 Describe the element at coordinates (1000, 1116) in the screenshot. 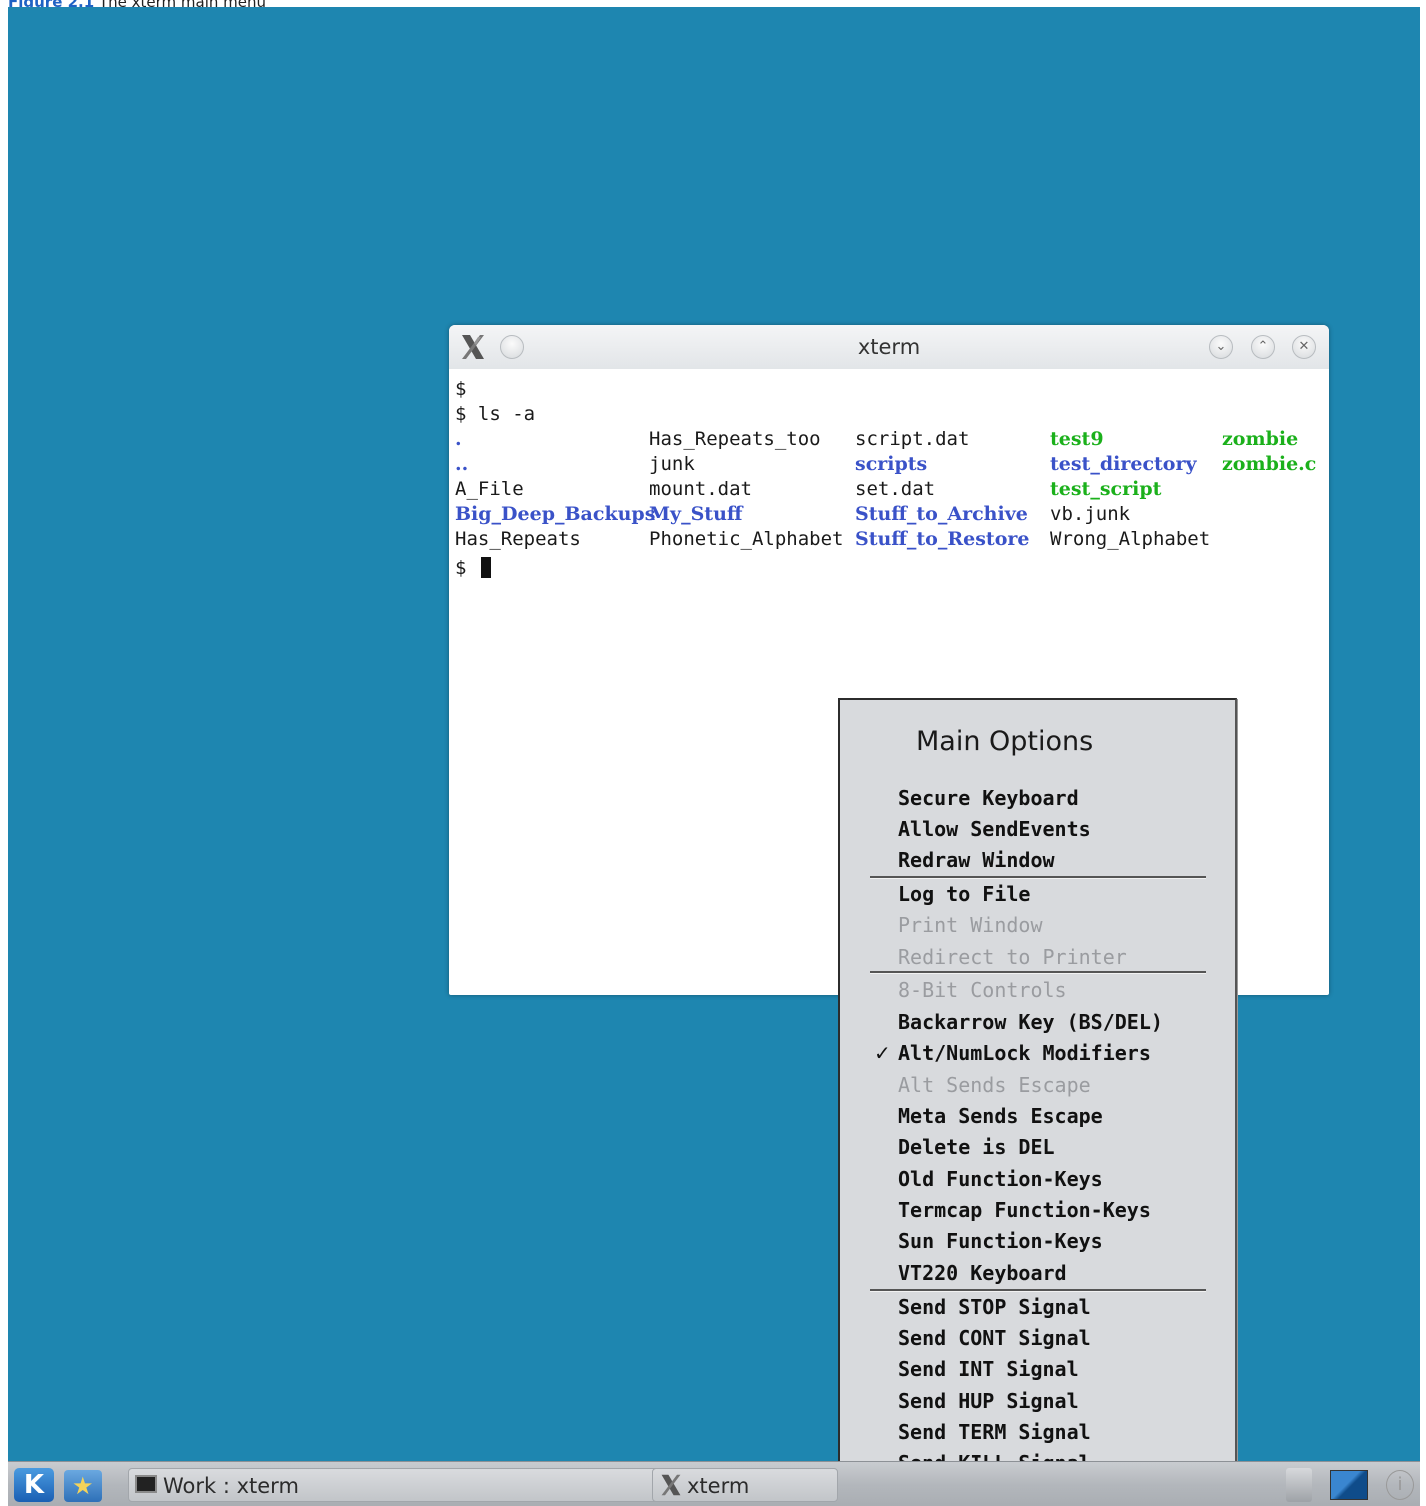

I see `menu-item-meta-sends-escape: Meta Sends Escape` at that location.